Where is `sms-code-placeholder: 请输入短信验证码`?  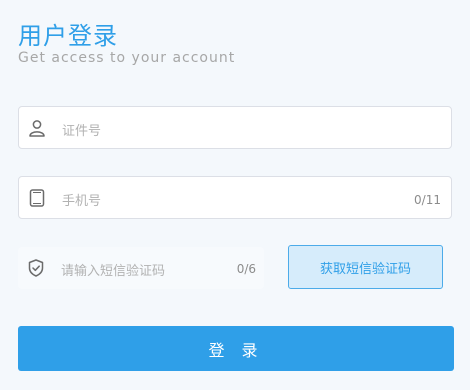 sms-code-placeholder: 请输入短信验证码 is located at coordinates (113, 271).